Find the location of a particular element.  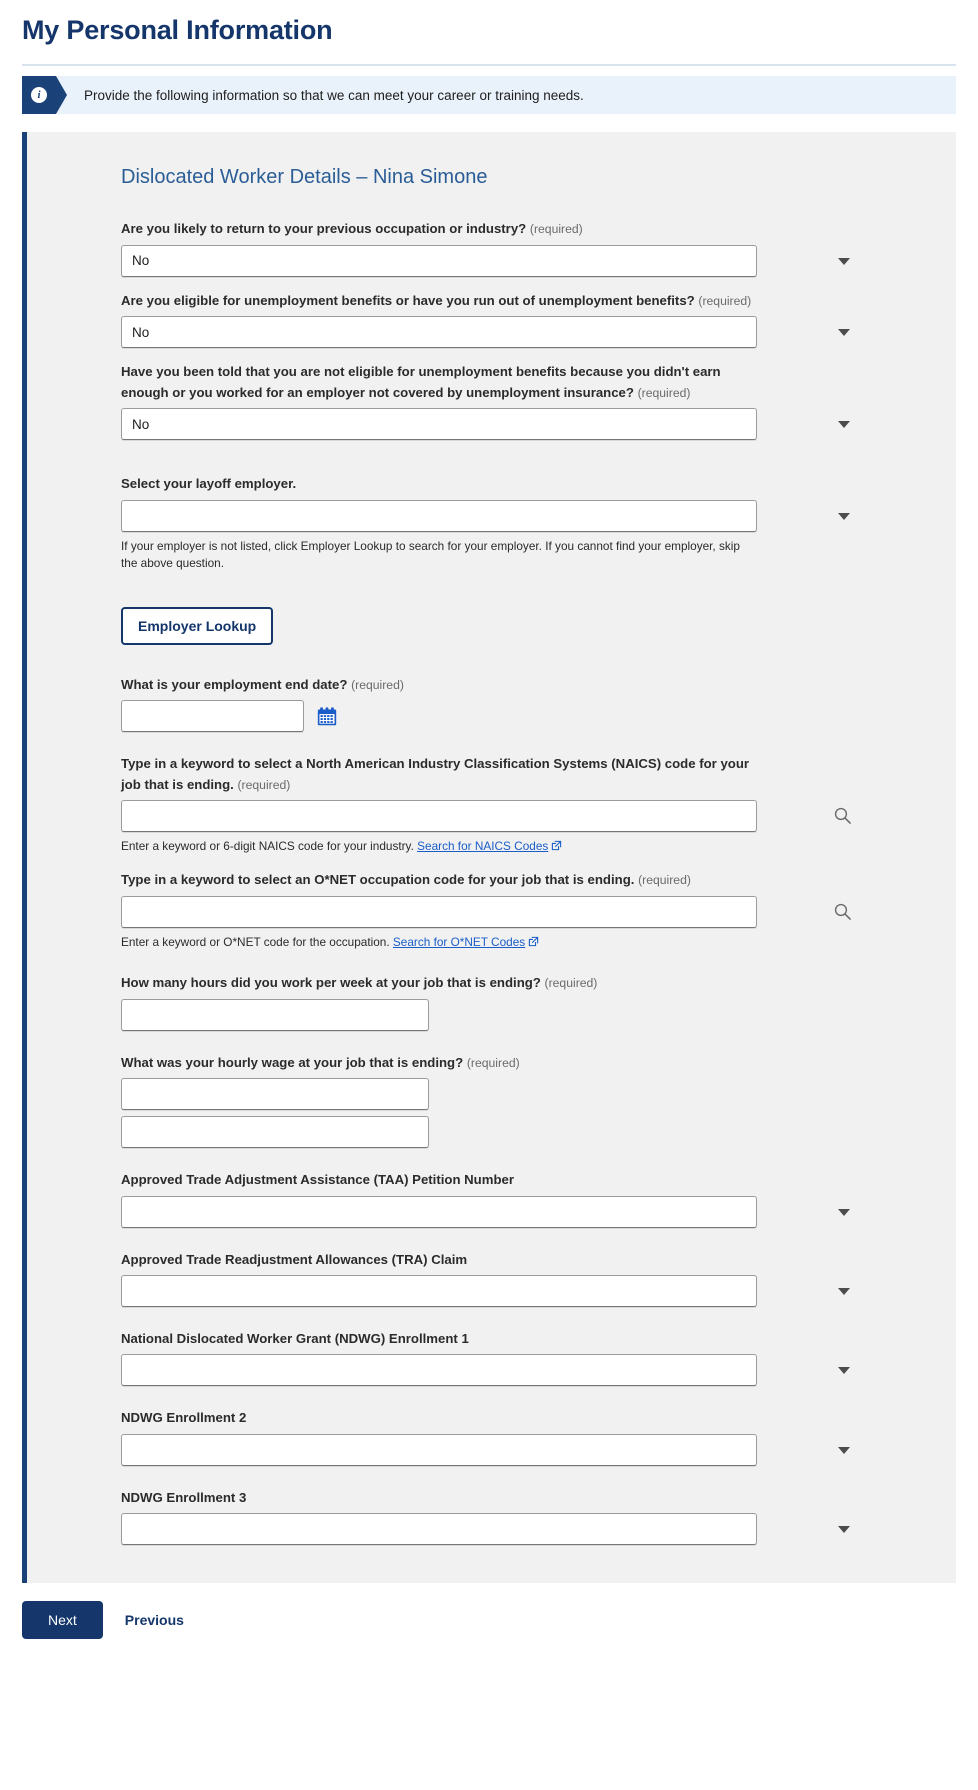

hourly-wage-secondary-input is located at coordinates (275, 1132).